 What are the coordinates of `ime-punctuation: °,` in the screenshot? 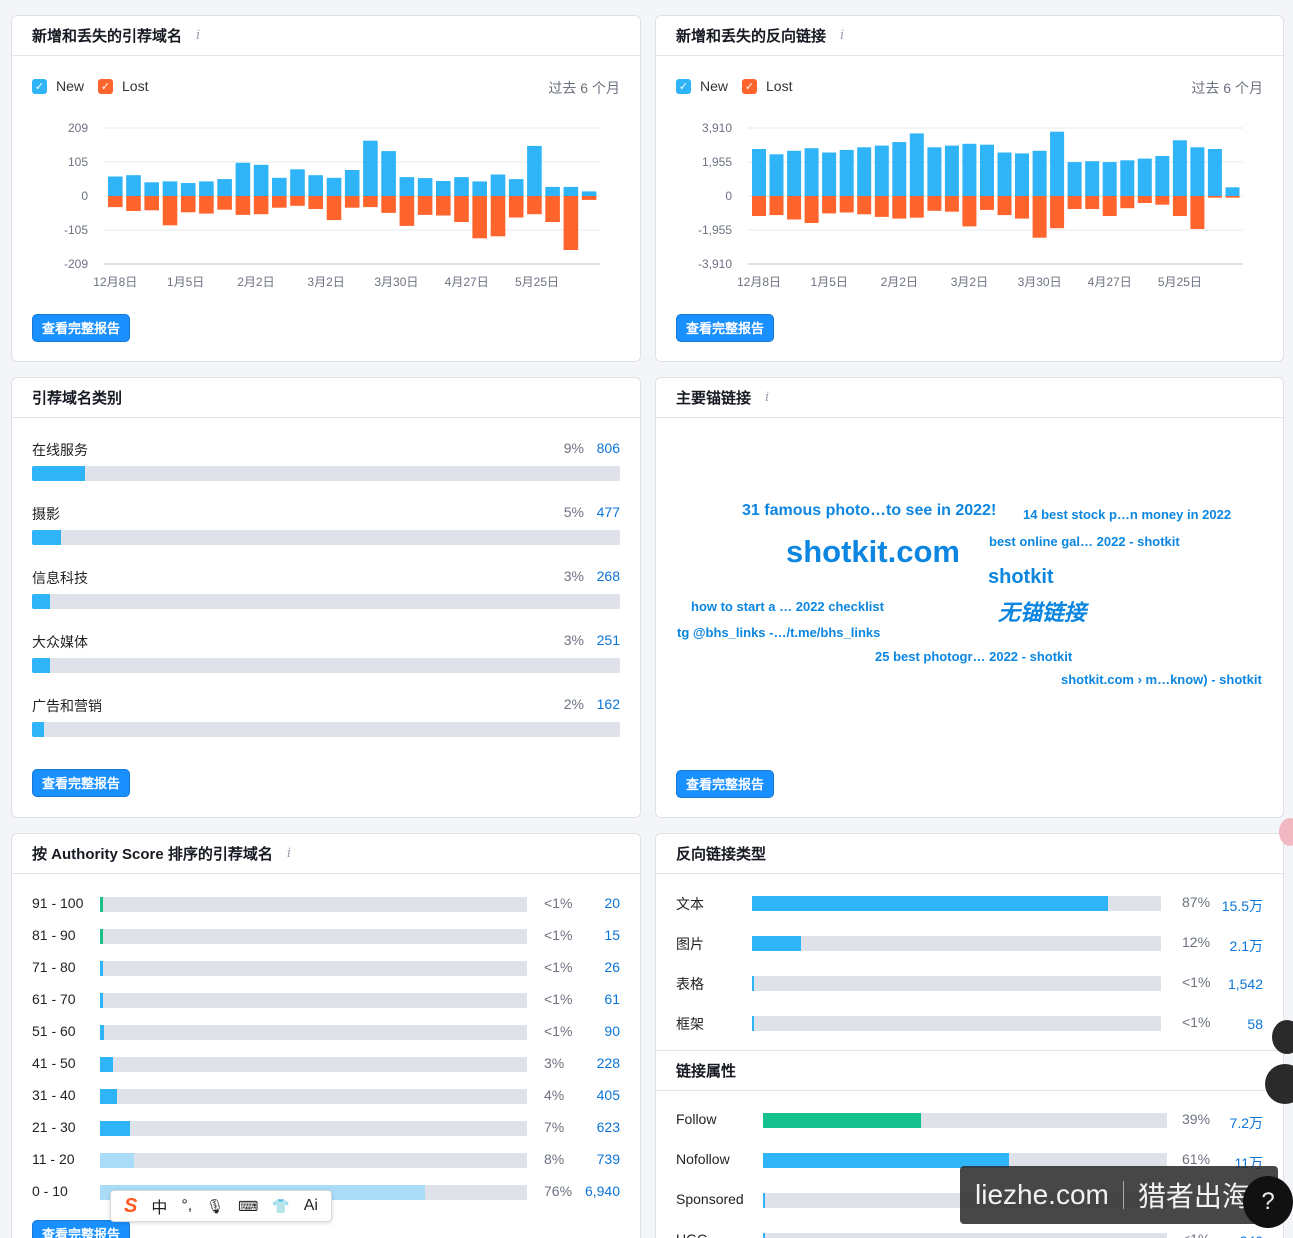 It's located at (186, 1206).